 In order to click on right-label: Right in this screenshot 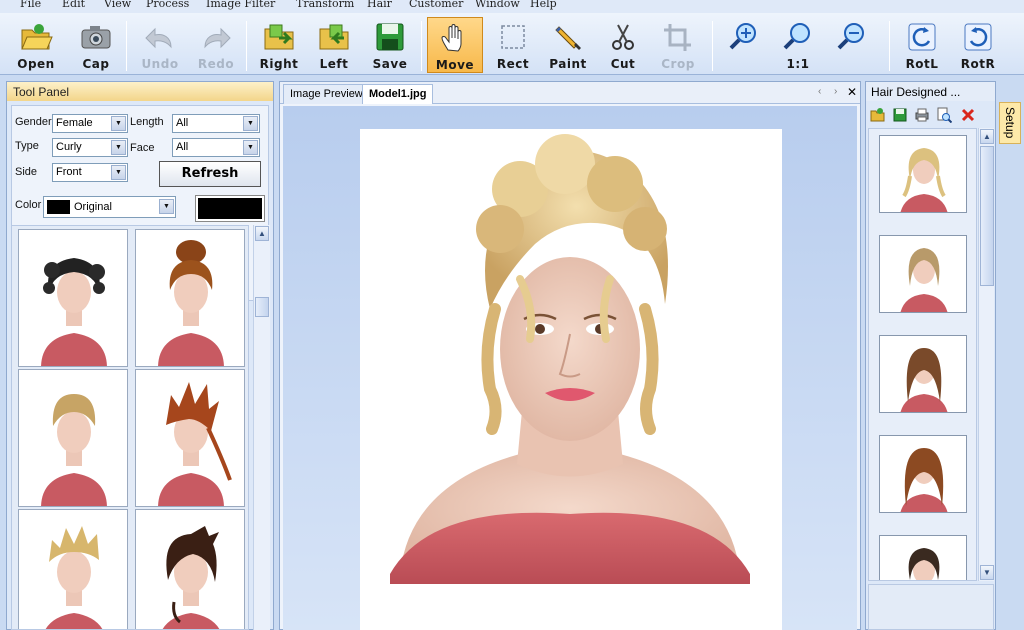, I will do `click(279, 64)`.